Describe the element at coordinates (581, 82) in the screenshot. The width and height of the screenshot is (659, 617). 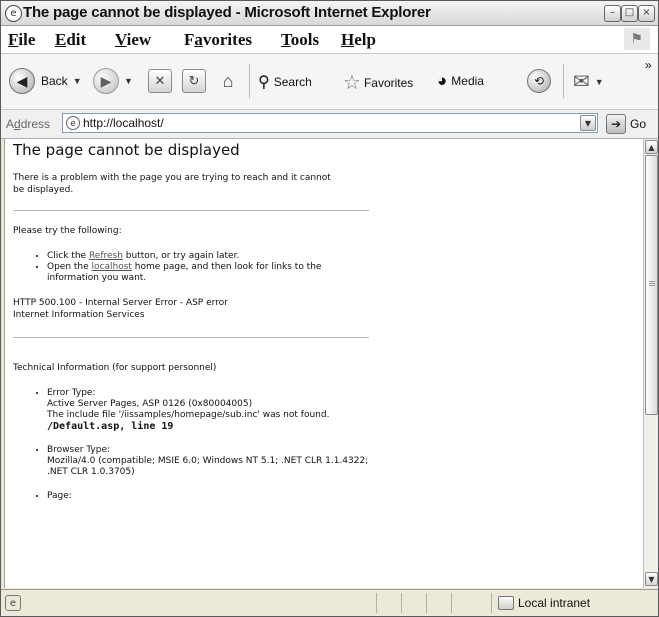
I see `mail-icon: ✉` at that location.